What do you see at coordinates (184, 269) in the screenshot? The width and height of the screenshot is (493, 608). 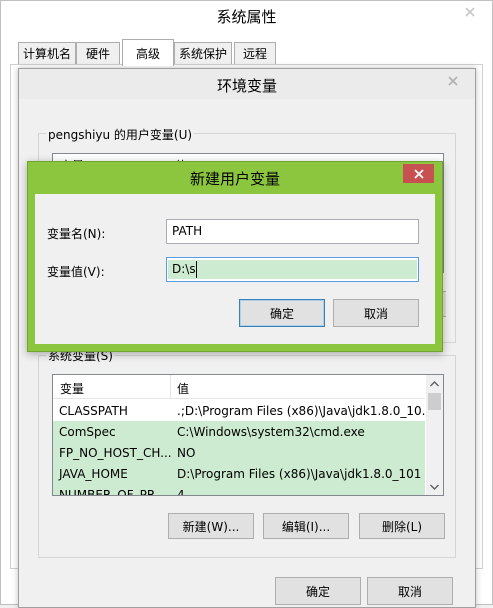 I see `variable-value-input-value: D:\s` at bounding box center [184, 269].